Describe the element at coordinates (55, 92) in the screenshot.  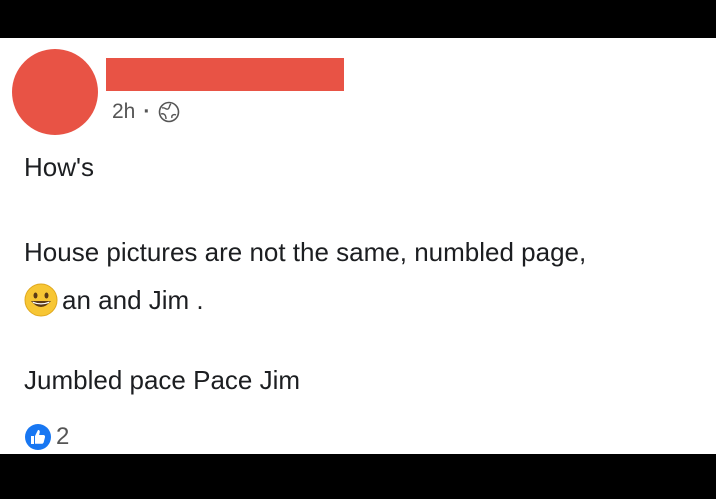
I see `avatar` at that location.